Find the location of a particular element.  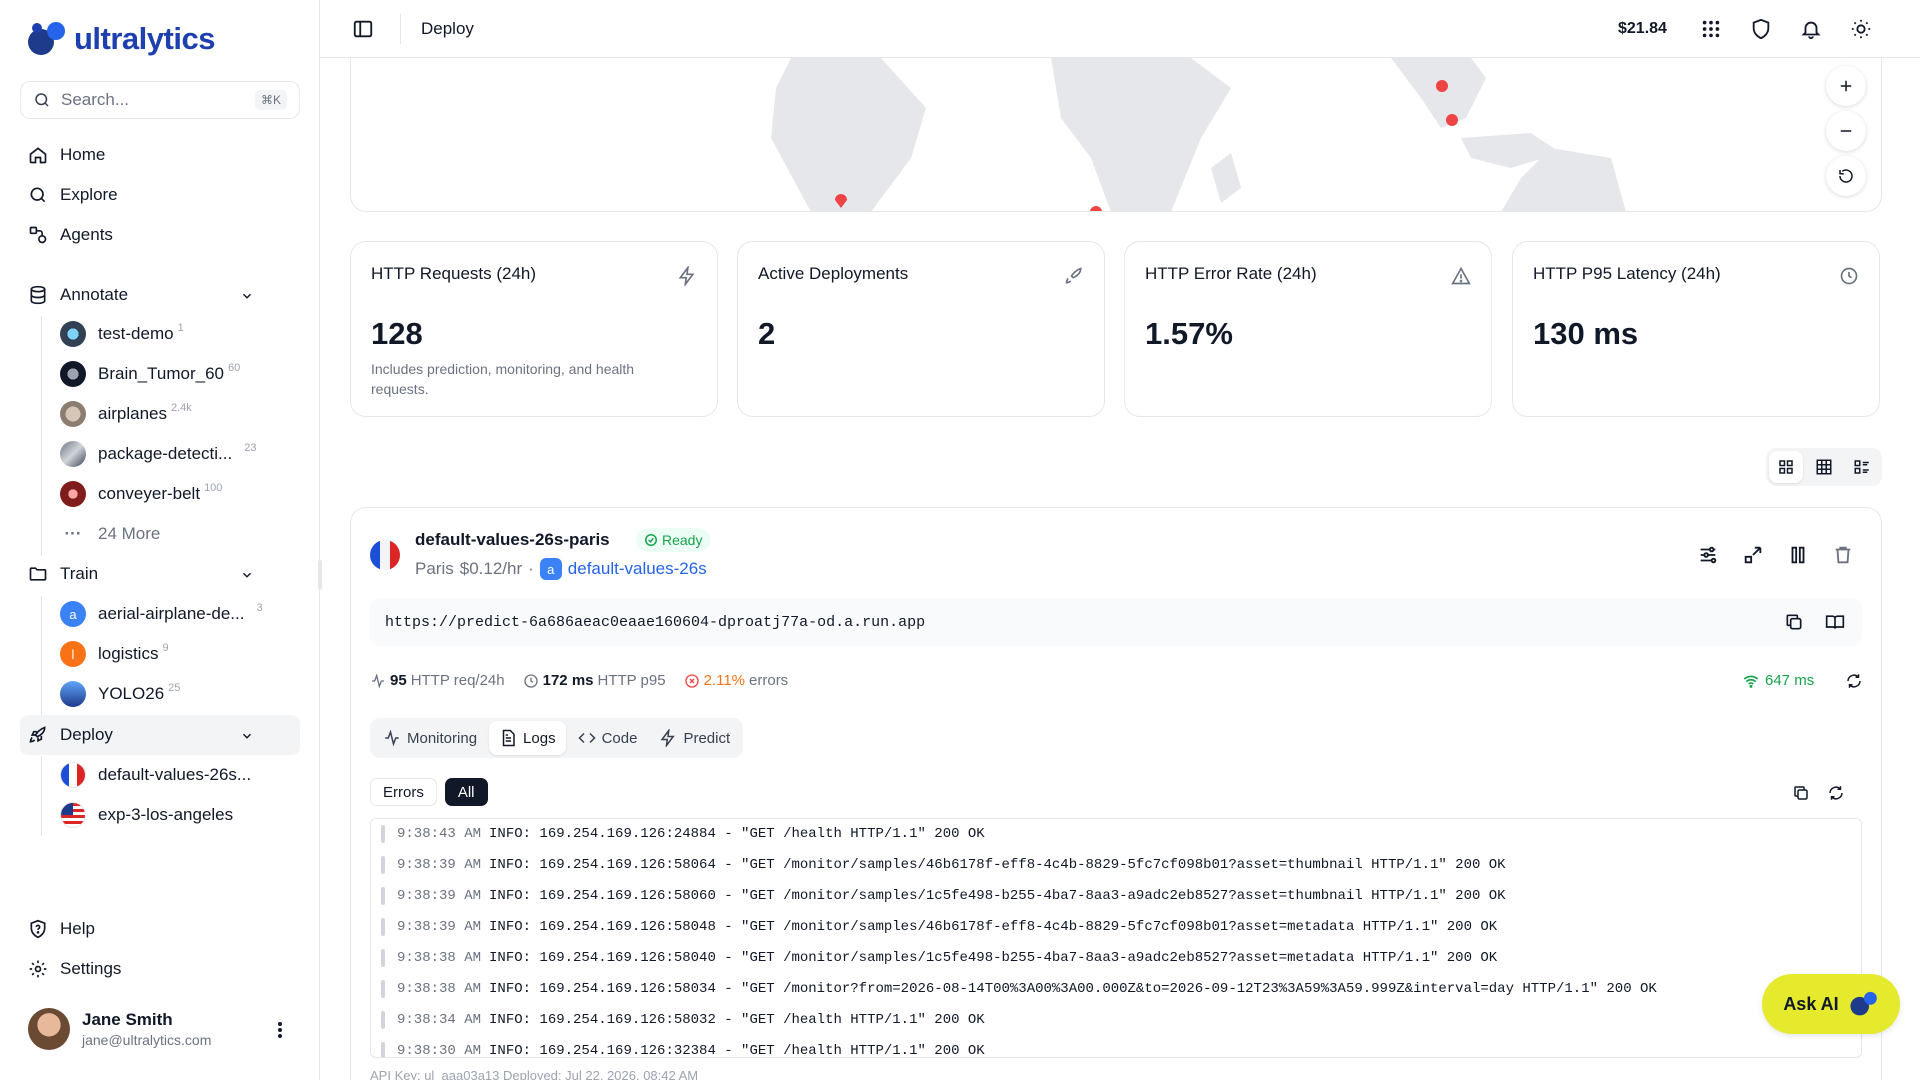

nav-home-label: Home is located at coordinates (83, 154).